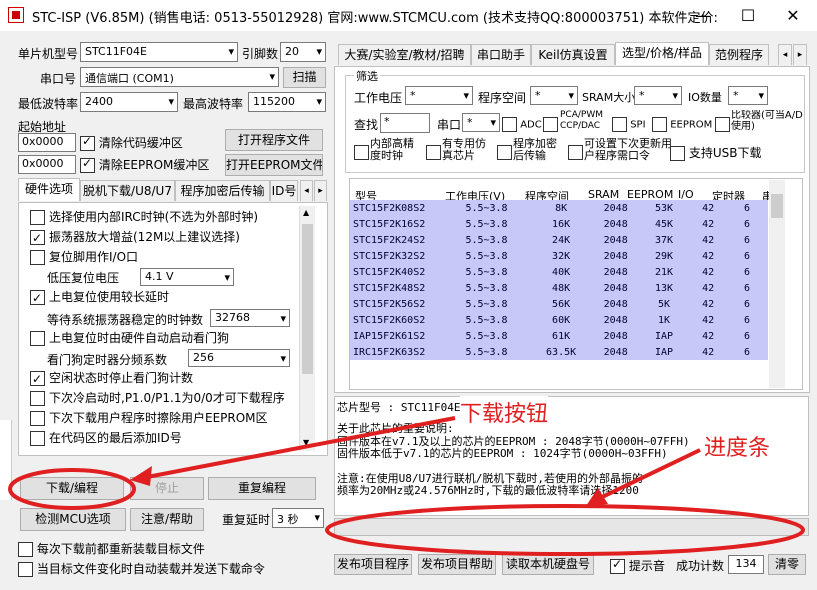 The image size is (817, 590). Describe the element at coordinates (559, 288) in the screenshot. I see `table-row: STC15F2K48S2 5.5~3.8 48K 2048 13K 42 6` at that location.